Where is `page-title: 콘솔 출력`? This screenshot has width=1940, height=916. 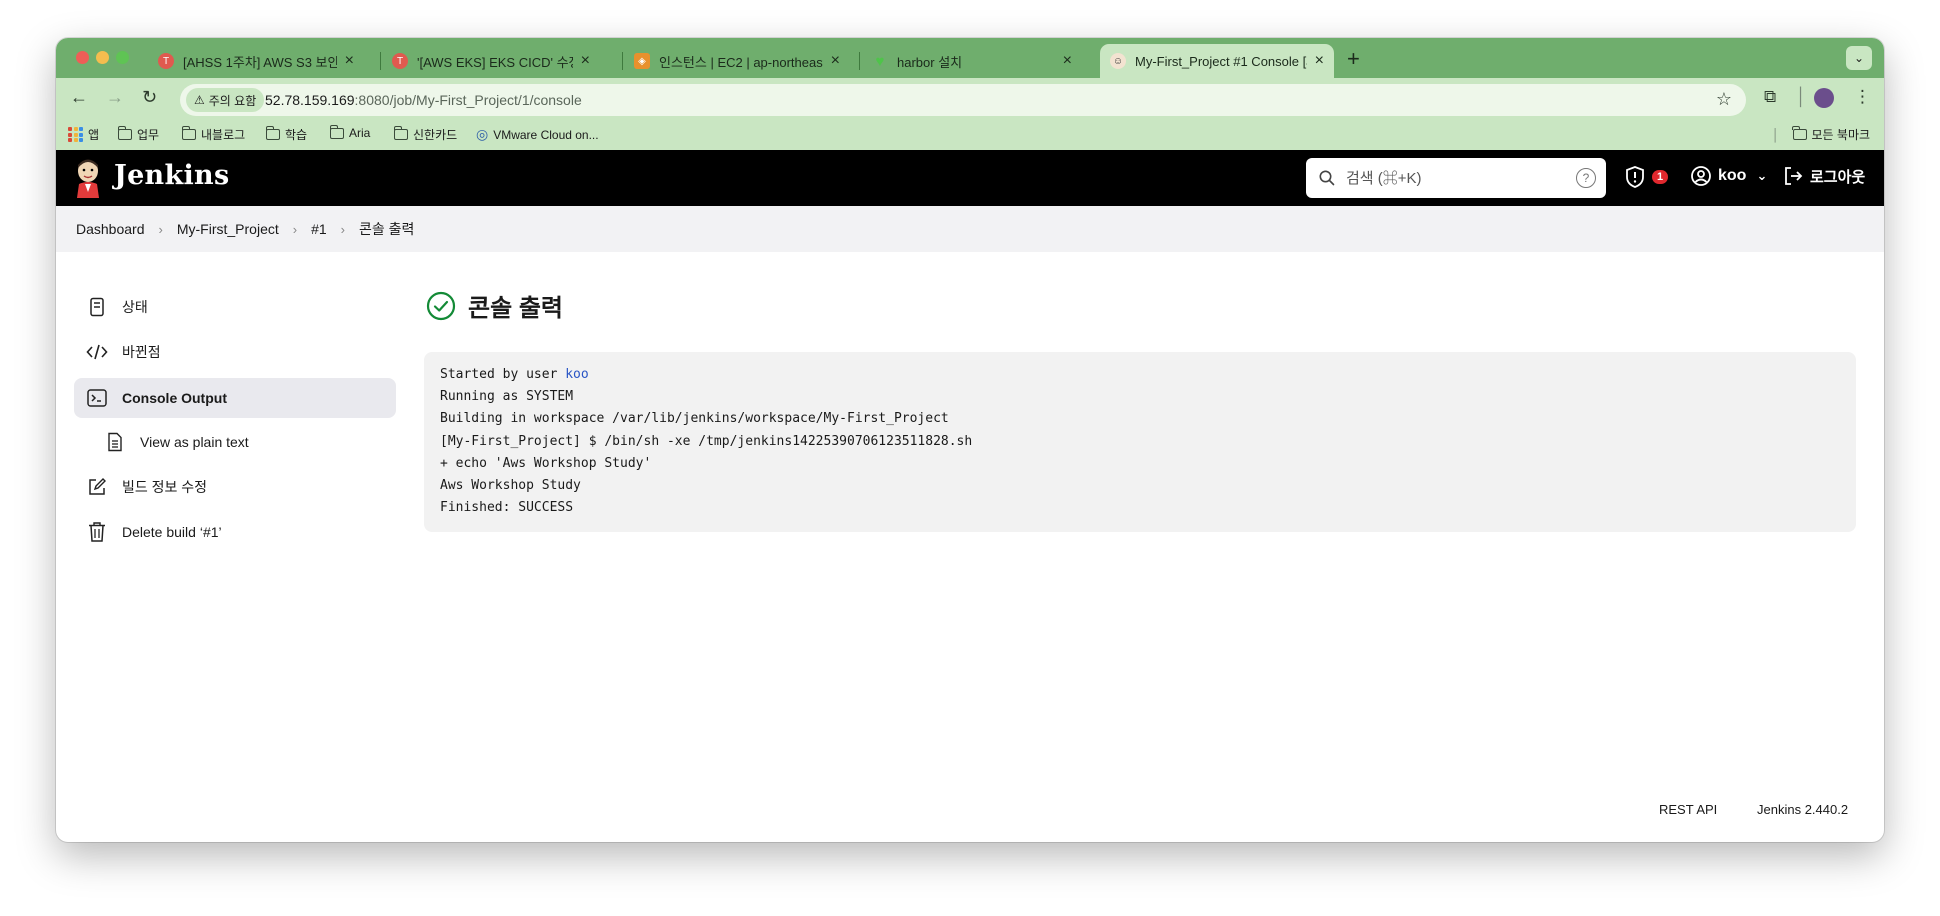
page-title: 콘솔 출력 is located at coordinates (515, 308).